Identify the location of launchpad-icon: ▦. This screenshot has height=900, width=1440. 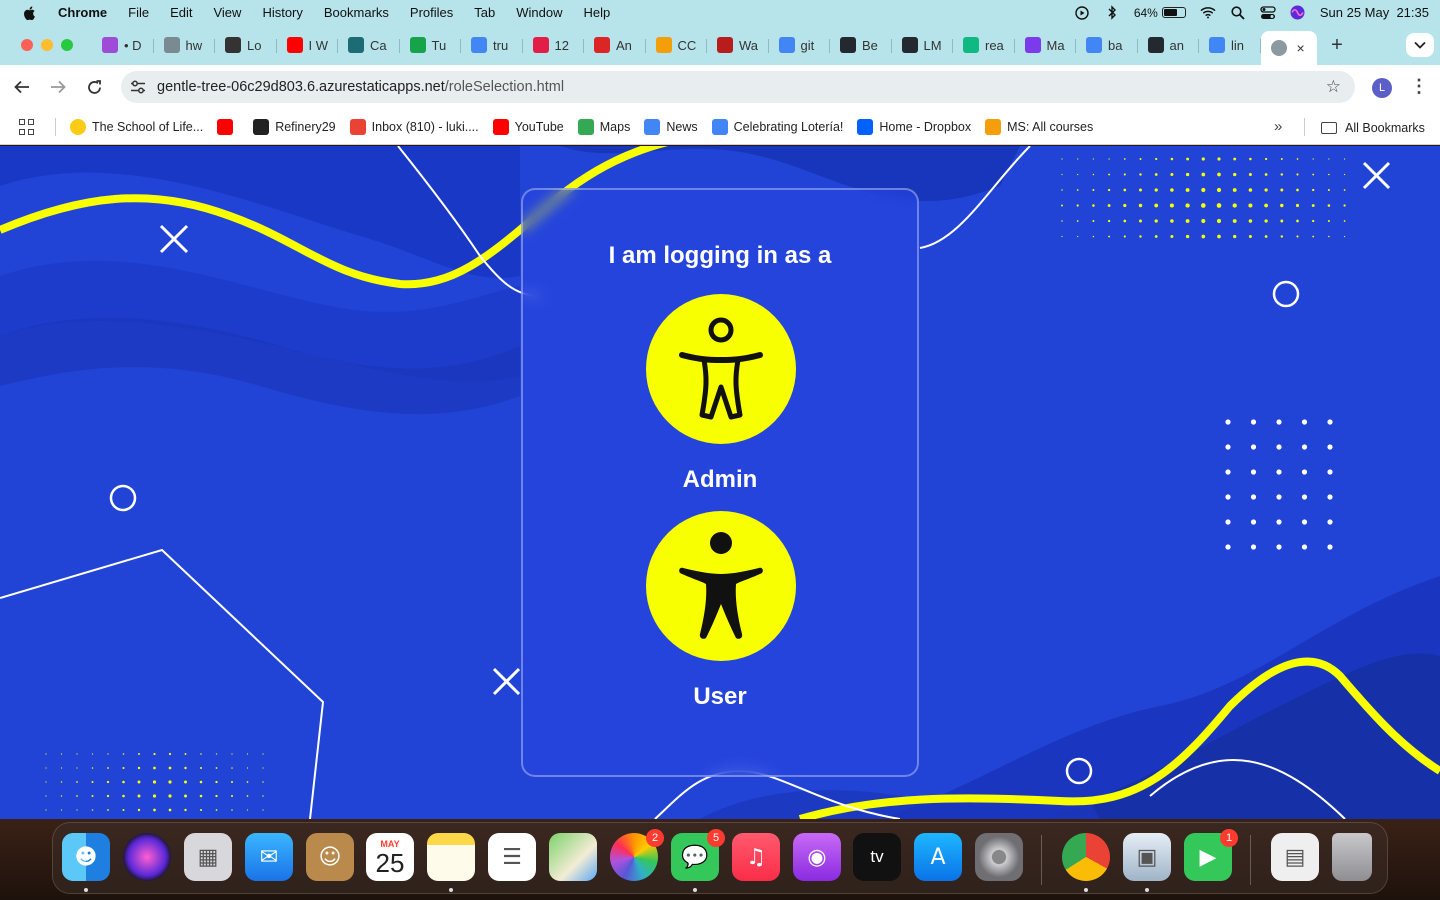
(208, 857).